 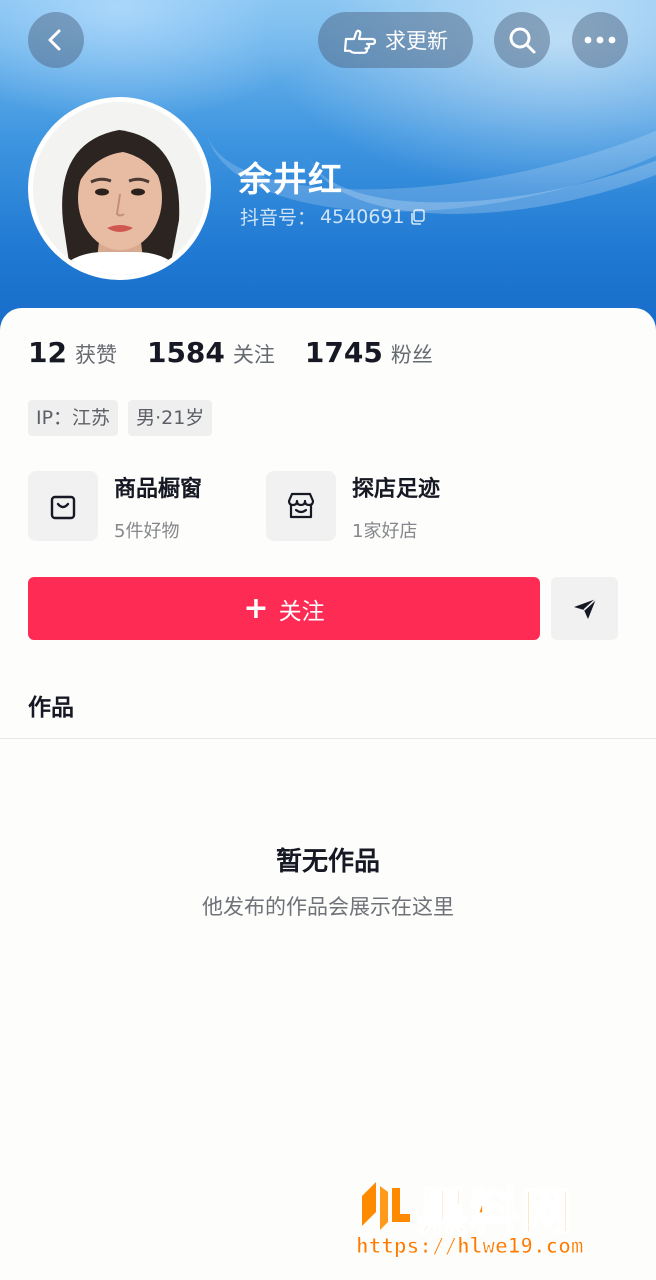 I want to click on avatar-photo, so click(x=119, y=188).